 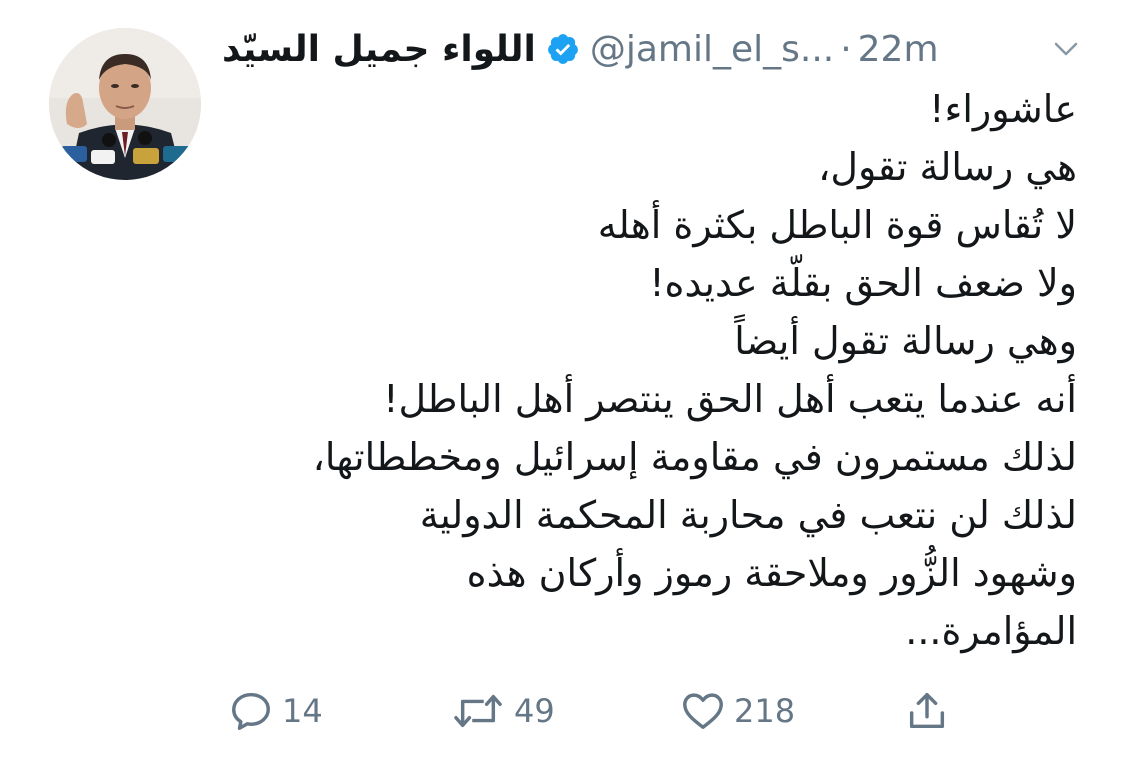 I want to click on reply-count: 14, so click(x=302, y=711).